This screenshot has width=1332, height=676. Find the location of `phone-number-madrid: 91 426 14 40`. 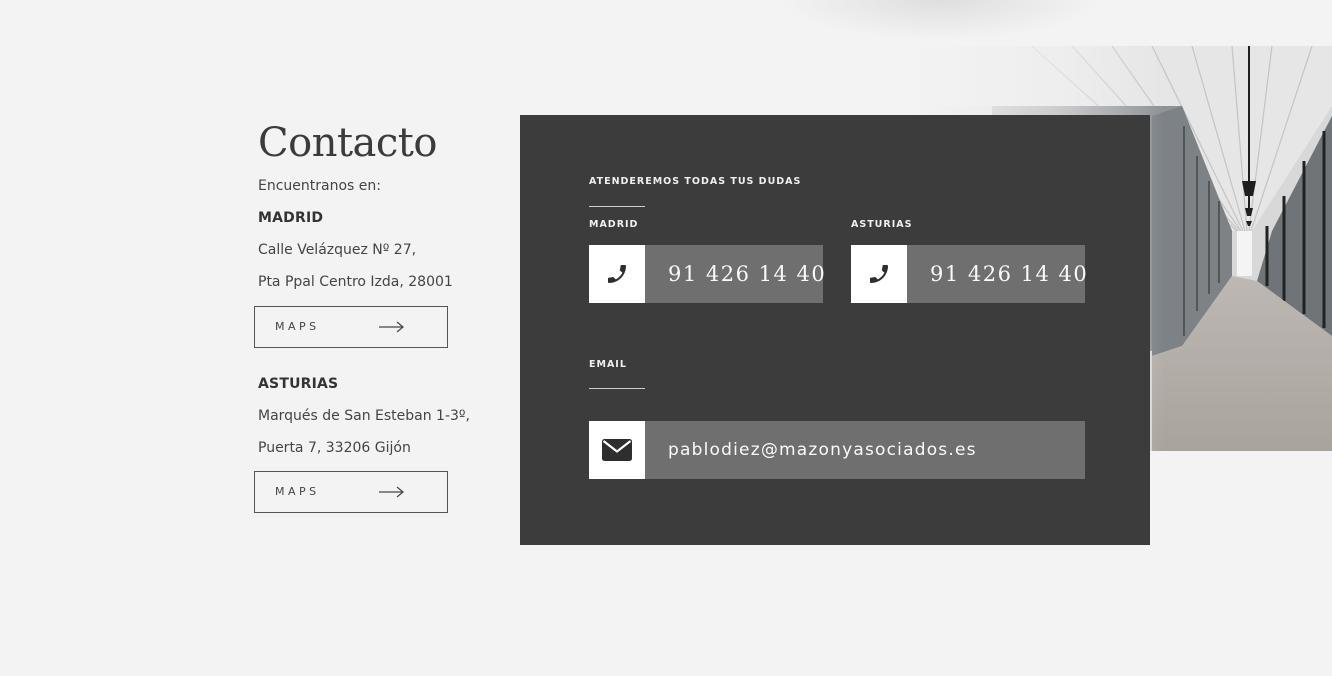

phone-number-madrid: 91 426 14 40 is located at coordinates (735, 274).